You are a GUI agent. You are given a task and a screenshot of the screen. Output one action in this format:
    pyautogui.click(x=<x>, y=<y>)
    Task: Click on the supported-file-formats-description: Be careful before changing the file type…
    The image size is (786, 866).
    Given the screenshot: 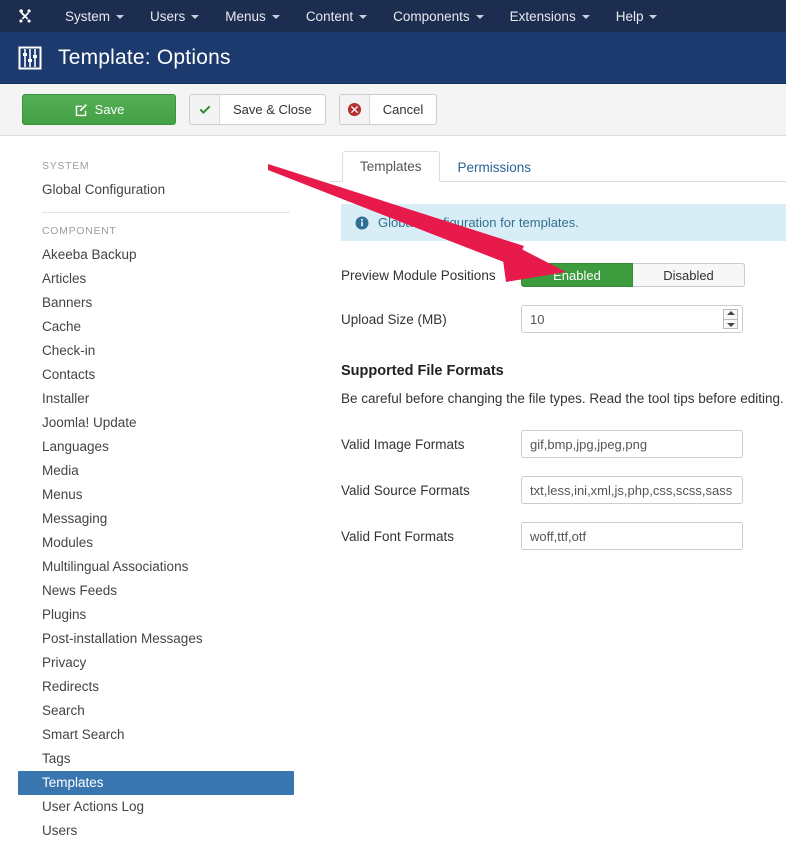 What is the action you would take?
    pyautogui.click(x=562, y=398)
    